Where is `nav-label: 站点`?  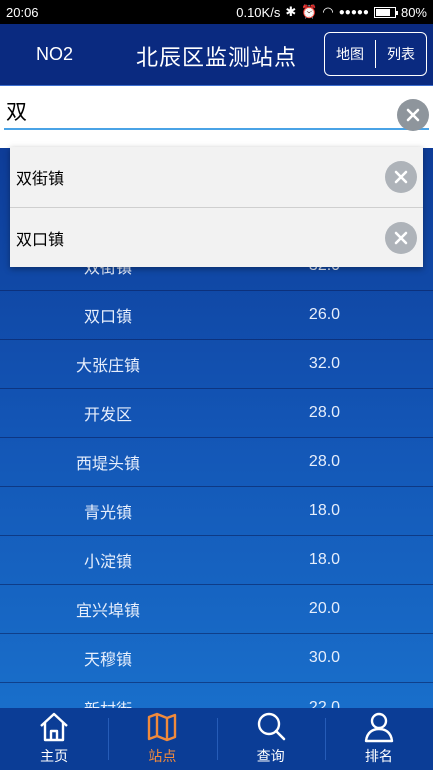
nav-label: 站点 is located at coordinates (162, 757).